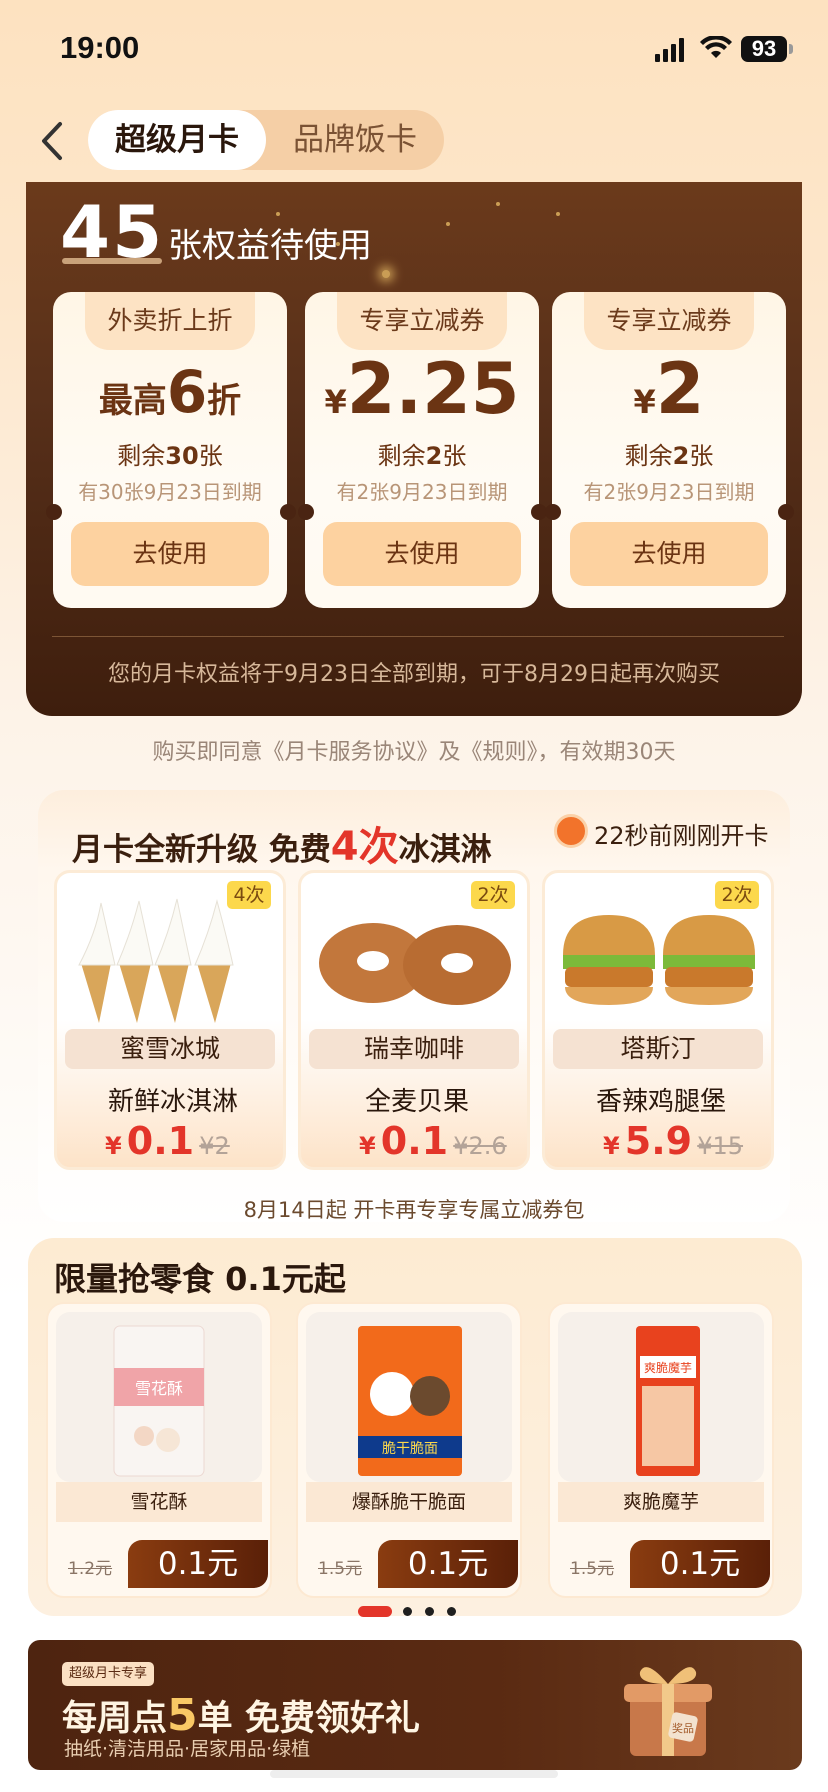 The image size is (828, 1792). Describe the element at coordinates (681, 836) in the screenshot. I see `recent-activation-text: 22秒前刚刚开卡` at that location.